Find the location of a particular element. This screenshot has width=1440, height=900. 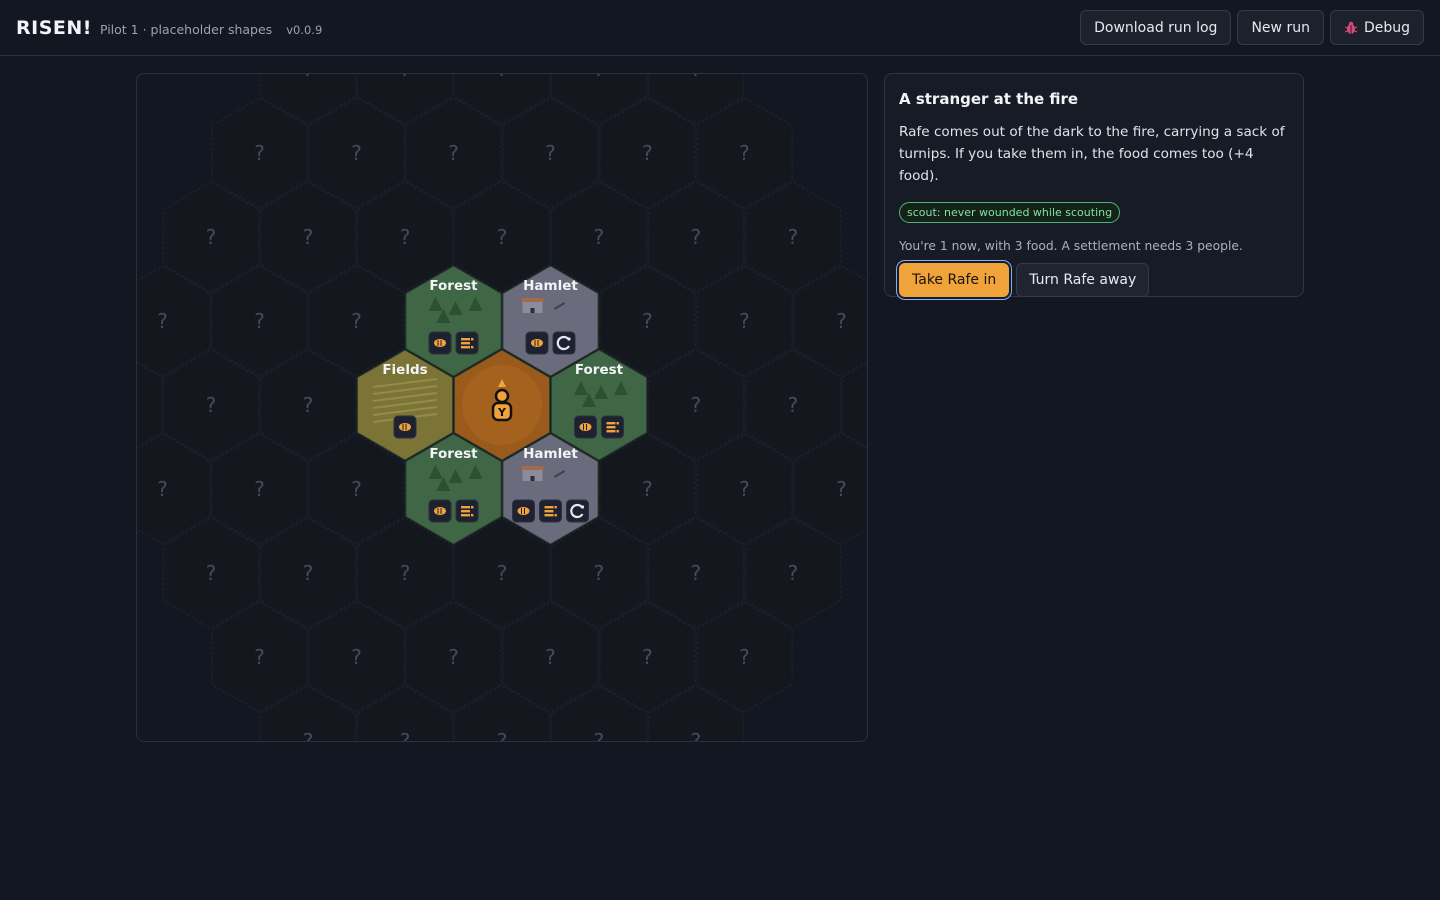

header-actions: Download run log New run Debug is located at coordinates (1252, 27).